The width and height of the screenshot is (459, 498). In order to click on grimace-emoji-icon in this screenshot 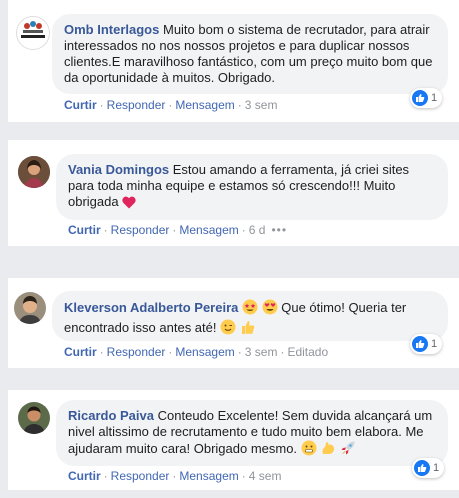, I will do `click(309, 450)`.